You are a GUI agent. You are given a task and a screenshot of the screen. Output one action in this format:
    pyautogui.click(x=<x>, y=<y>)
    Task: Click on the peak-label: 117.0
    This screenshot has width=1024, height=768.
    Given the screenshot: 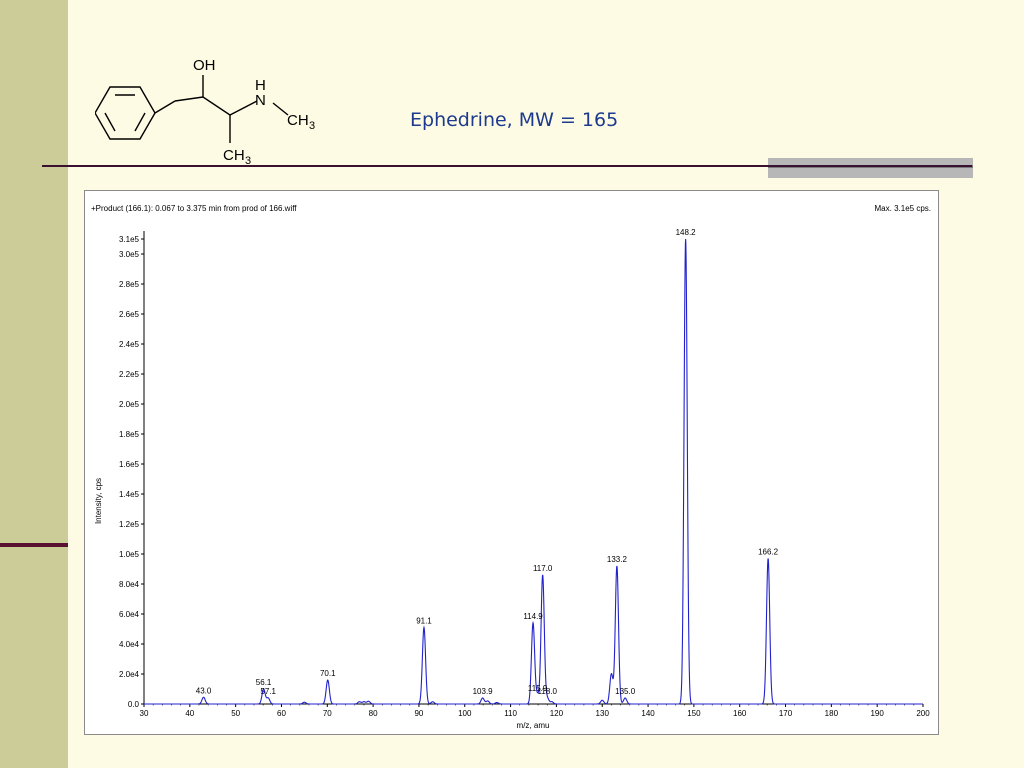 What is the action you would take?
    pyautogui.click(x=543, y=568)
    